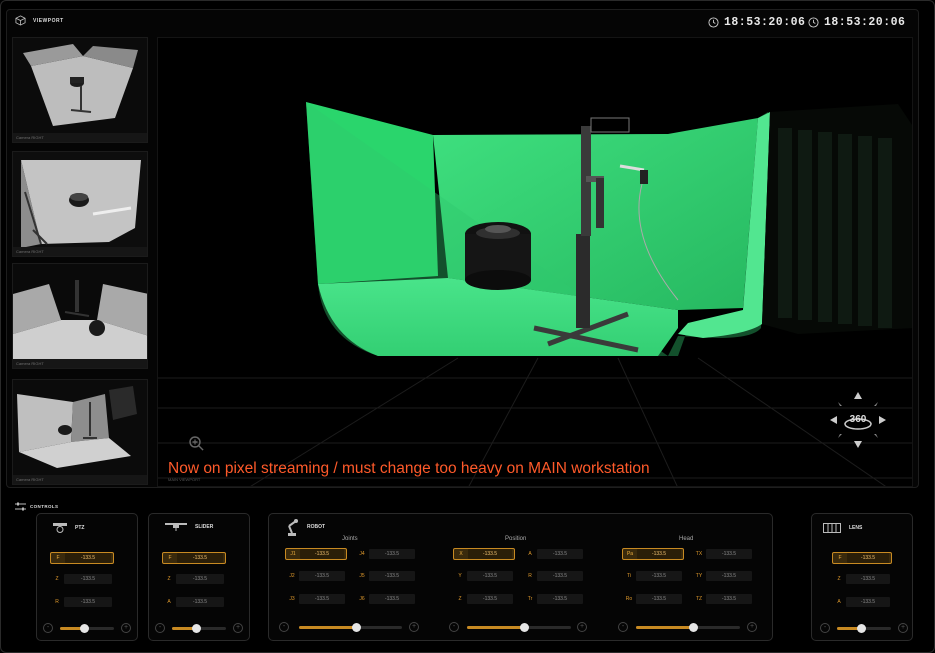  I want to click on ptz-slider, so click(87, 628).